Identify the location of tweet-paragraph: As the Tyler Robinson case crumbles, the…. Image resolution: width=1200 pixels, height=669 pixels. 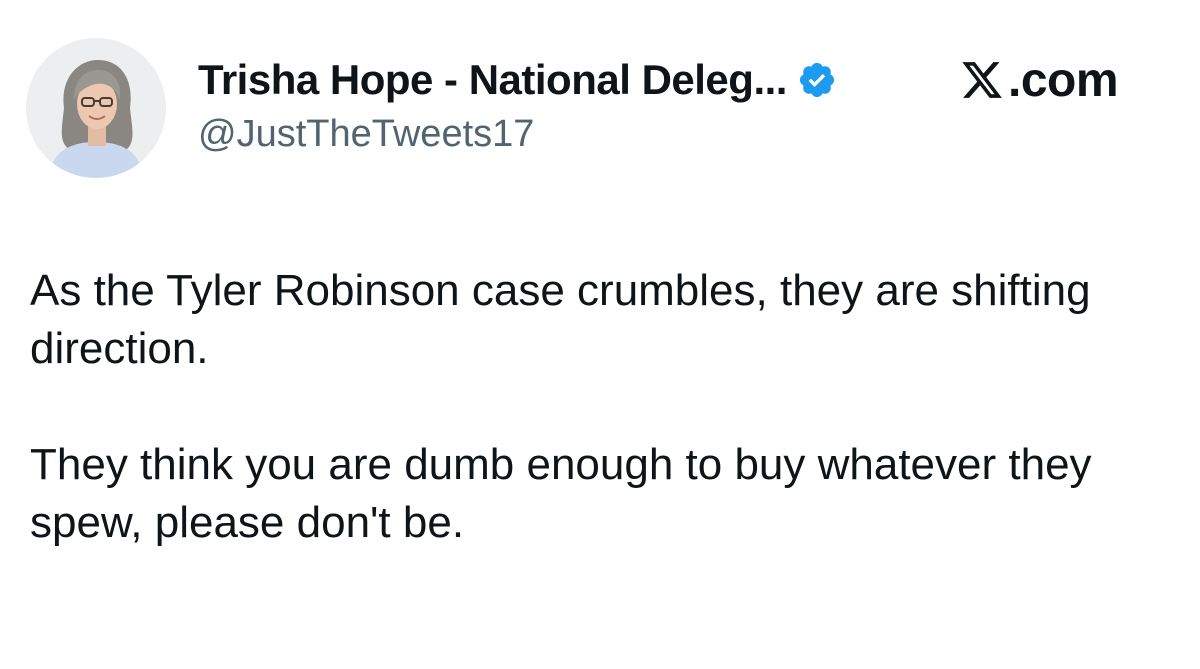
(560, 319).